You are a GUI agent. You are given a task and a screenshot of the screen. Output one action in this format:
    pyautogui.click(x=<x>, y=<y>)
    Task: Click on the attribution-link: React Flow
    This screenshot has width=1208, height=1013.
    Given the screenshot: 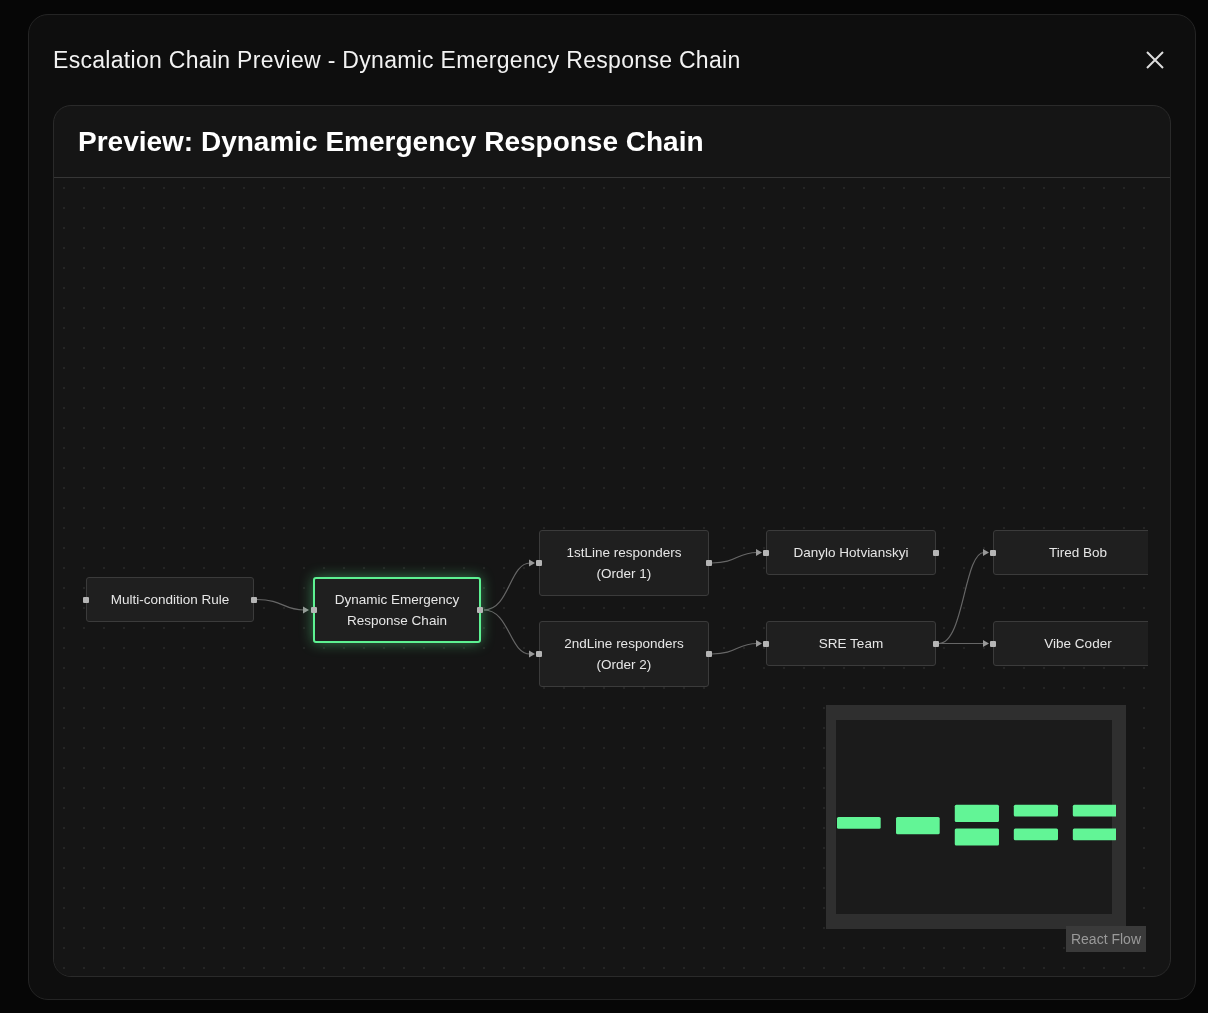 What is the action you would take?
    pyautogui.click(x=1105, y=939)
    